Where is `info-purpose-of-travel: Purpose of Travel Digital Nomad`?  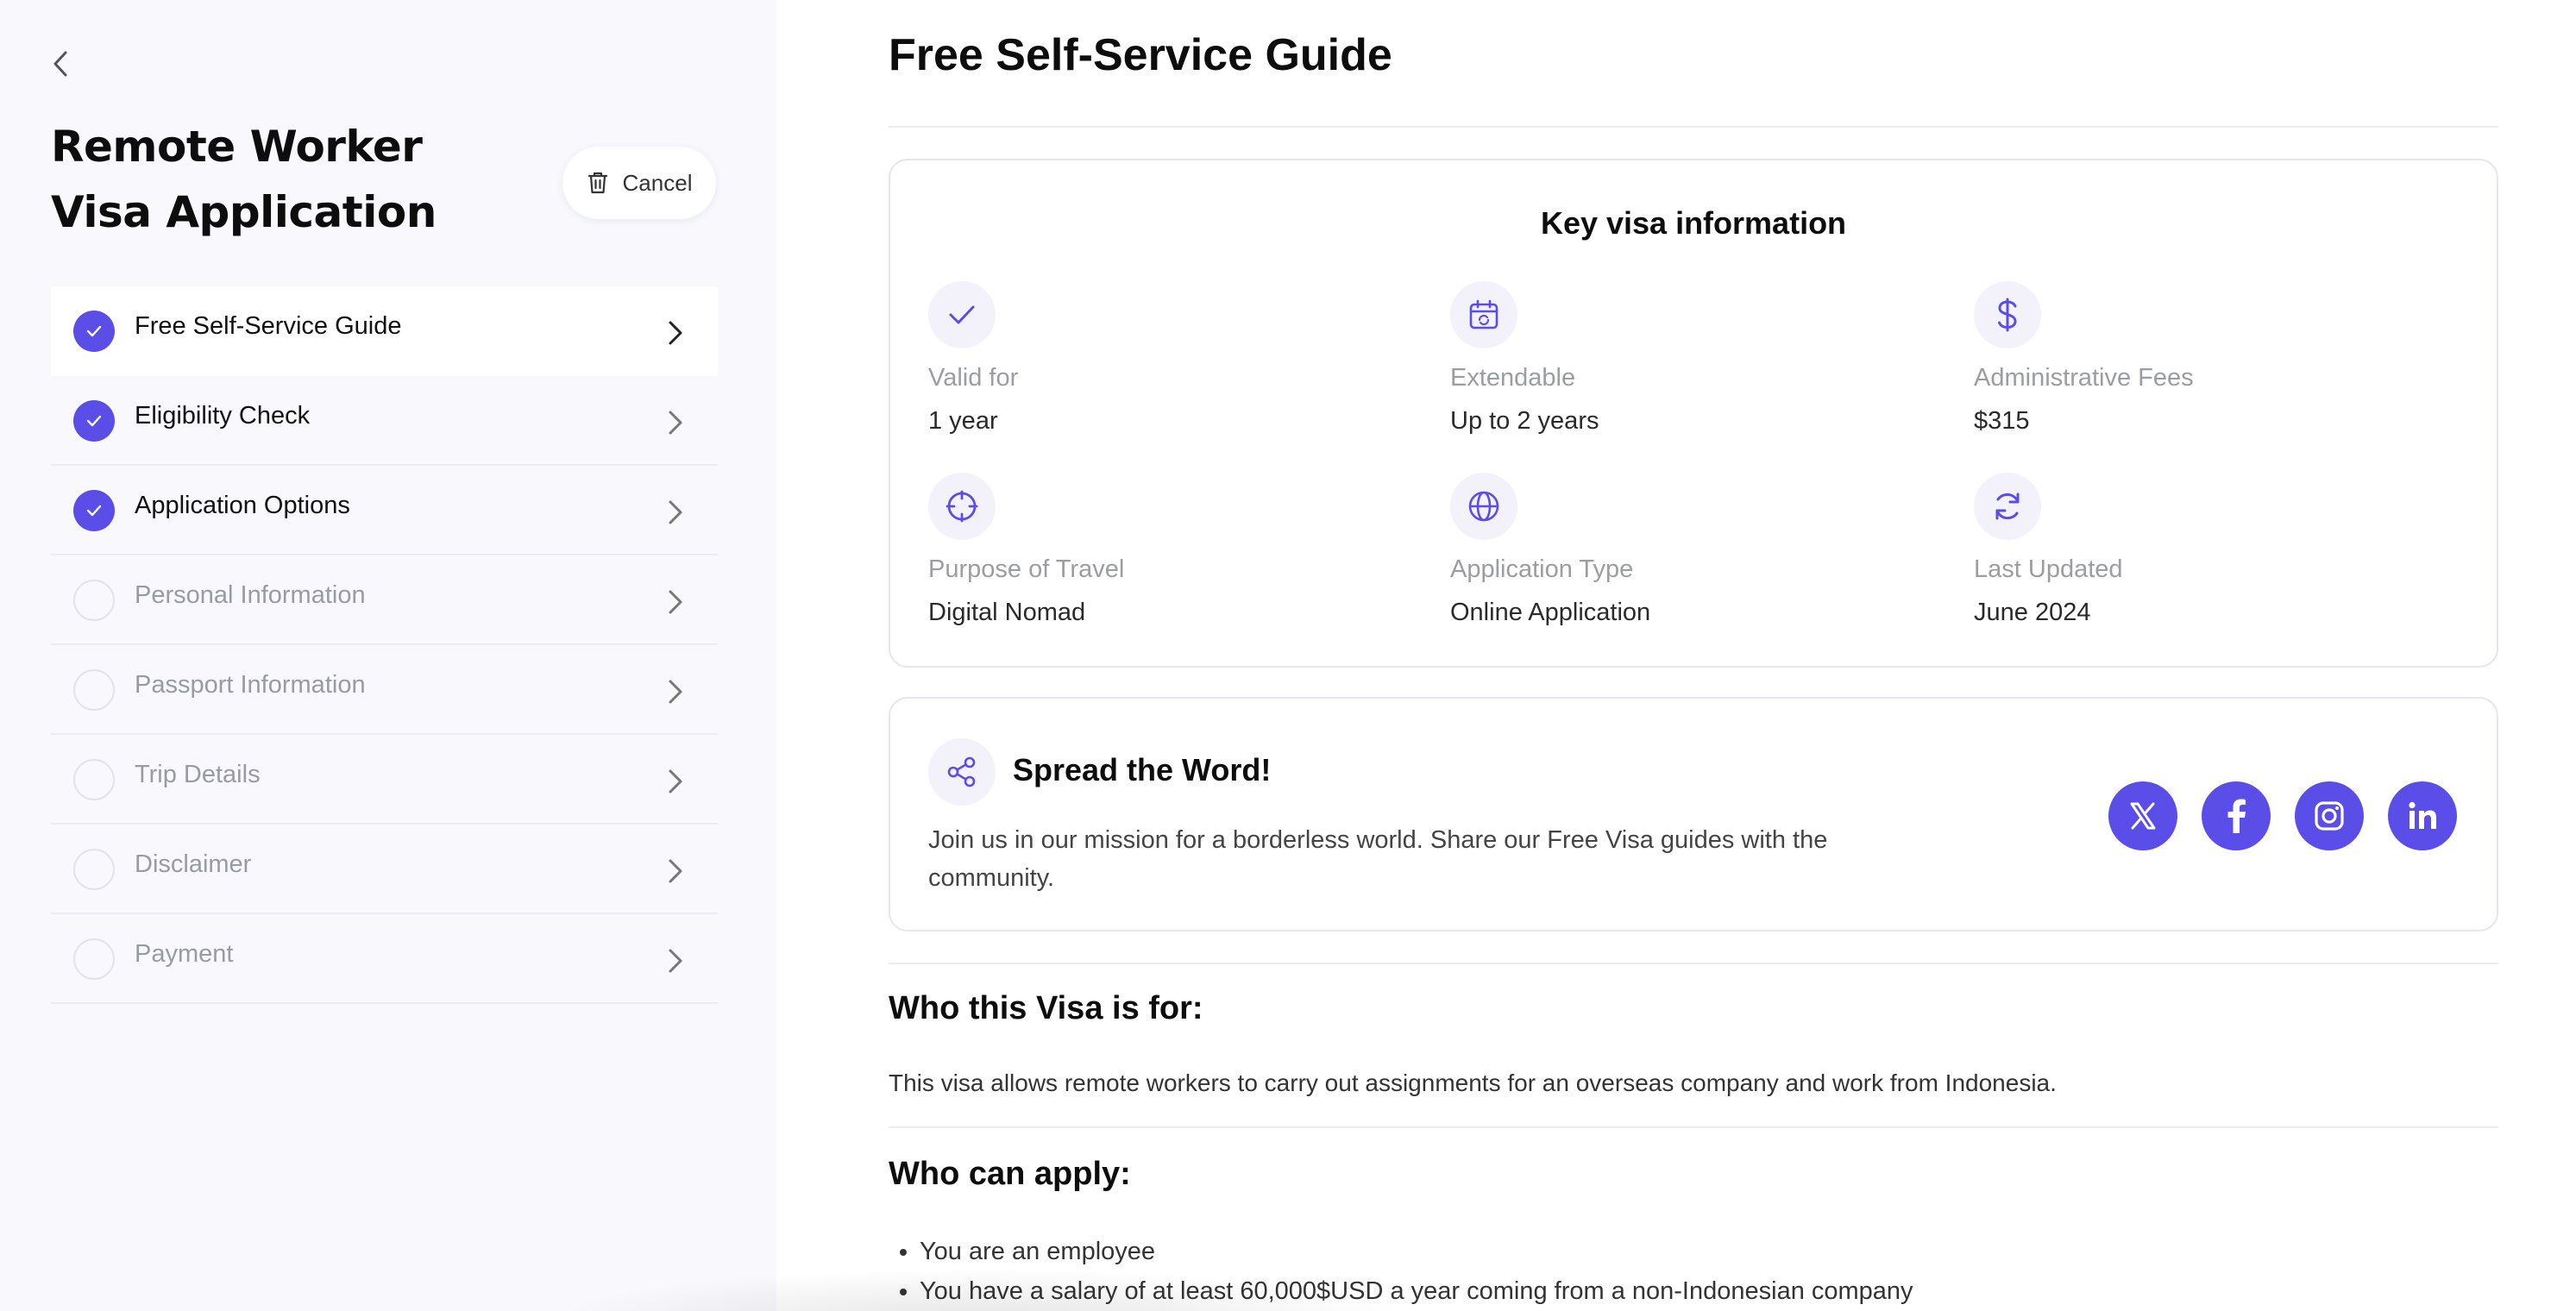
info-purpose-of-travel: Purpose of Travel Digital Nomad is located at coordinates (1169, 551).